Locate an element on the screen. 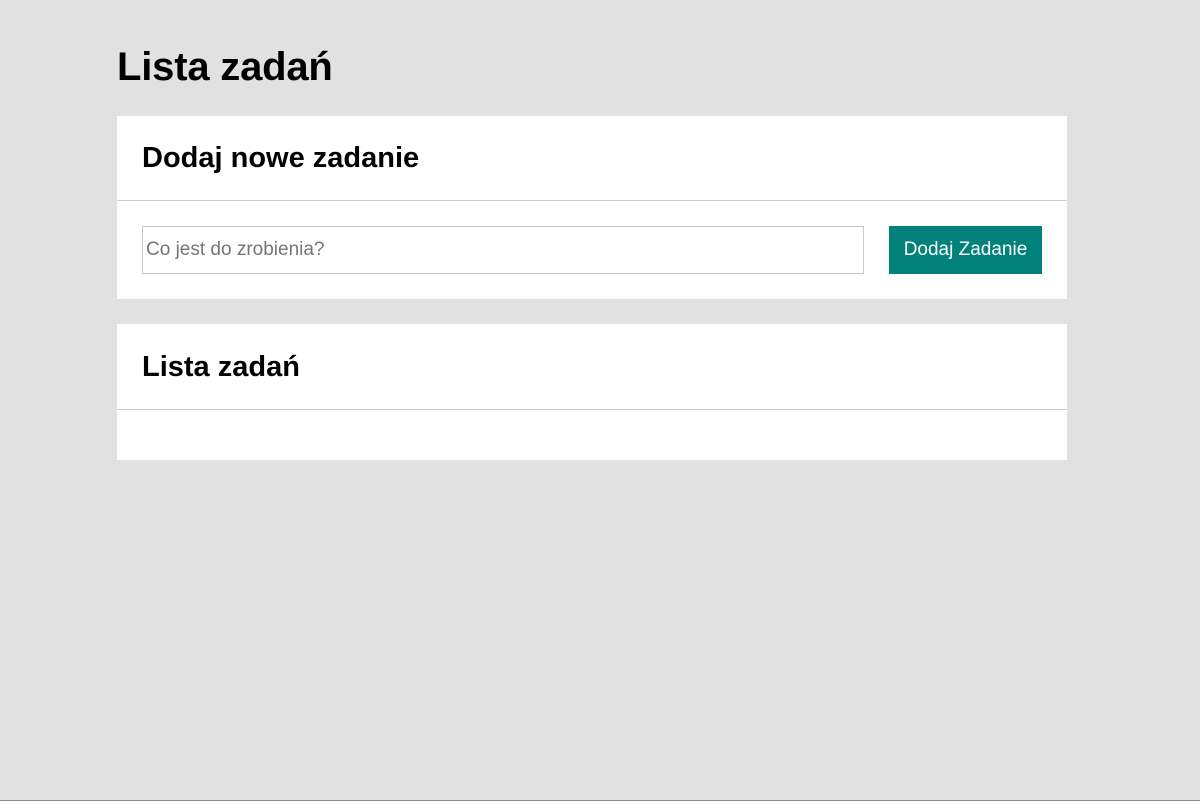 Image resolution: width=1200 pixels, height=801 pixels. task-list-card-title: Lista zadań is located at coordinates (221, 366).